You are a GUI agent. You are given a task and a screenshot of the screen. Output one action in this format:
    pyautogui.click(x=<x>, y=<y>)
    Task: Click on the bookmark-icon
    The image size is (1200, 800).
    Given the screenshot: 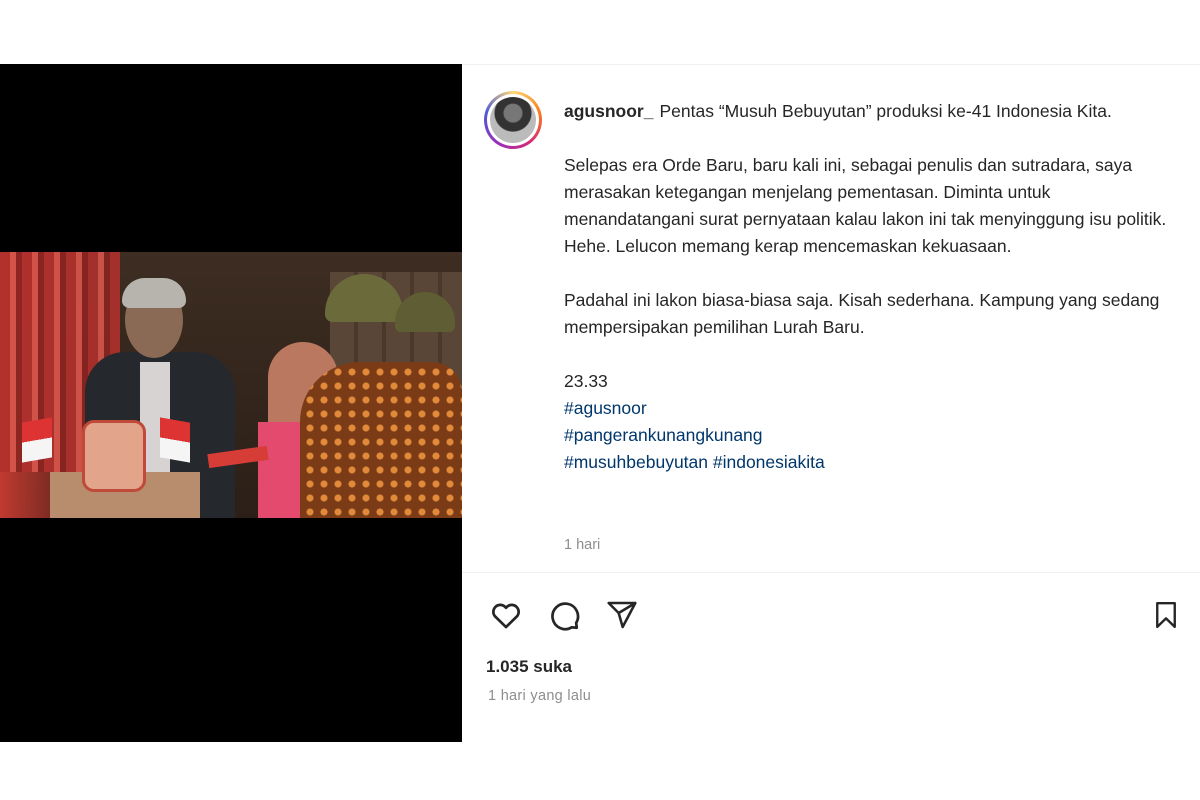 What is the action you would take?
    pyautogui.click(x=1166, y=615)
    